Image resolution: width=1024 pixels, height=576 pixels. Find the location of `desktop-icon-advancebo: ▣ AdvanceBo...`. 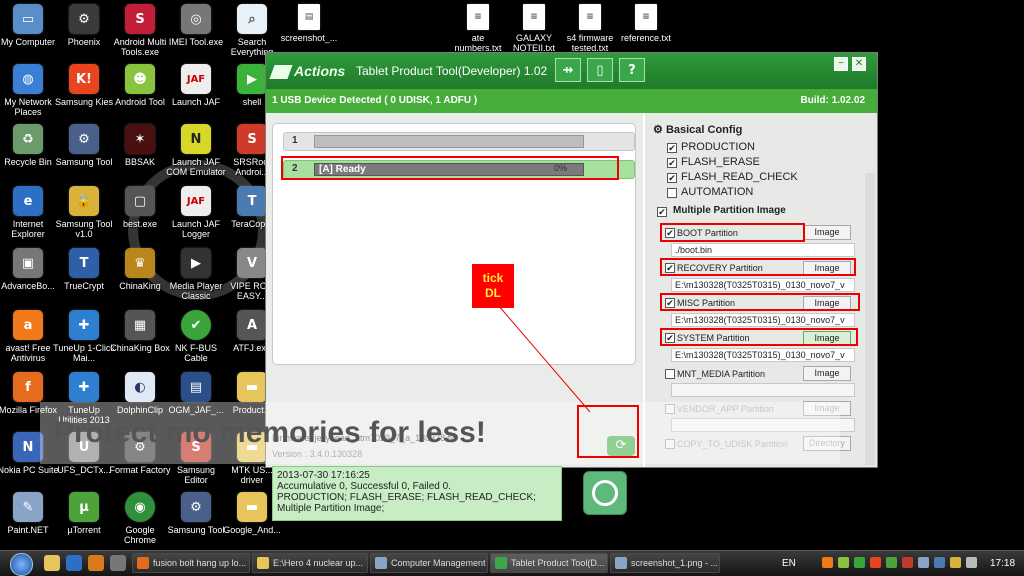

desktop-icon-advancebo: ▣ AdvanceBo... is located at coordinates (29, 269).